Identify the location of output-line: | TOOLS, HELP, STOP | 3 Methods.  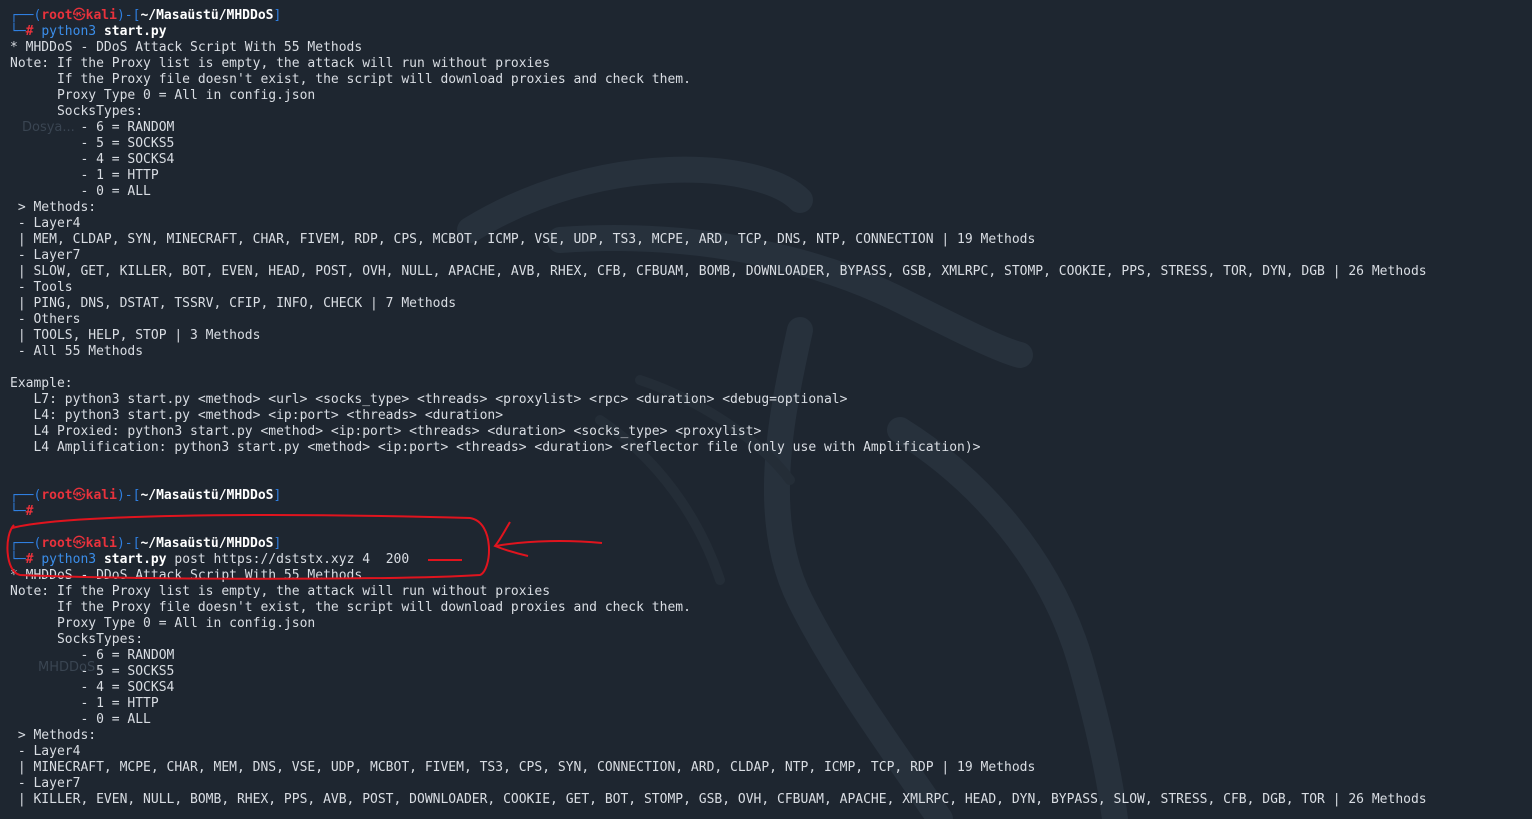
(135, 335).